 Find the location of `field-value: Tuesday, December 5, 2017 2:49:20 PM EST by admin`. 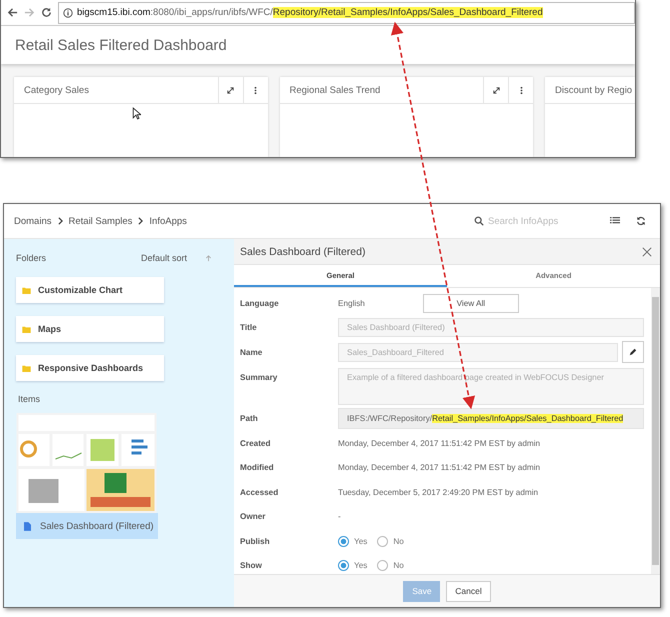

field-value: Tuesday, December 5, 2017 2:49:20 PM EST by admin is located at coordinates (438, 492).